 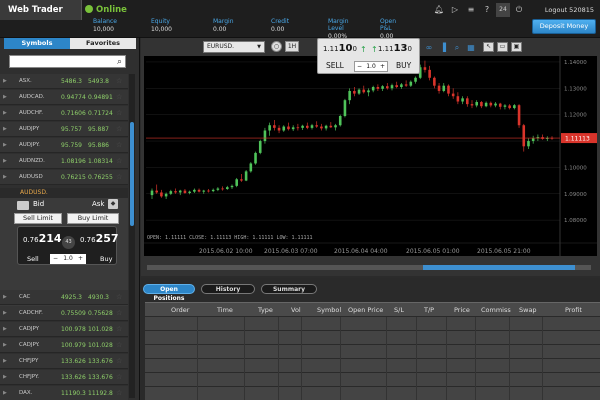 I want to click on sell-button: SELL, so click(x=335, y=65).